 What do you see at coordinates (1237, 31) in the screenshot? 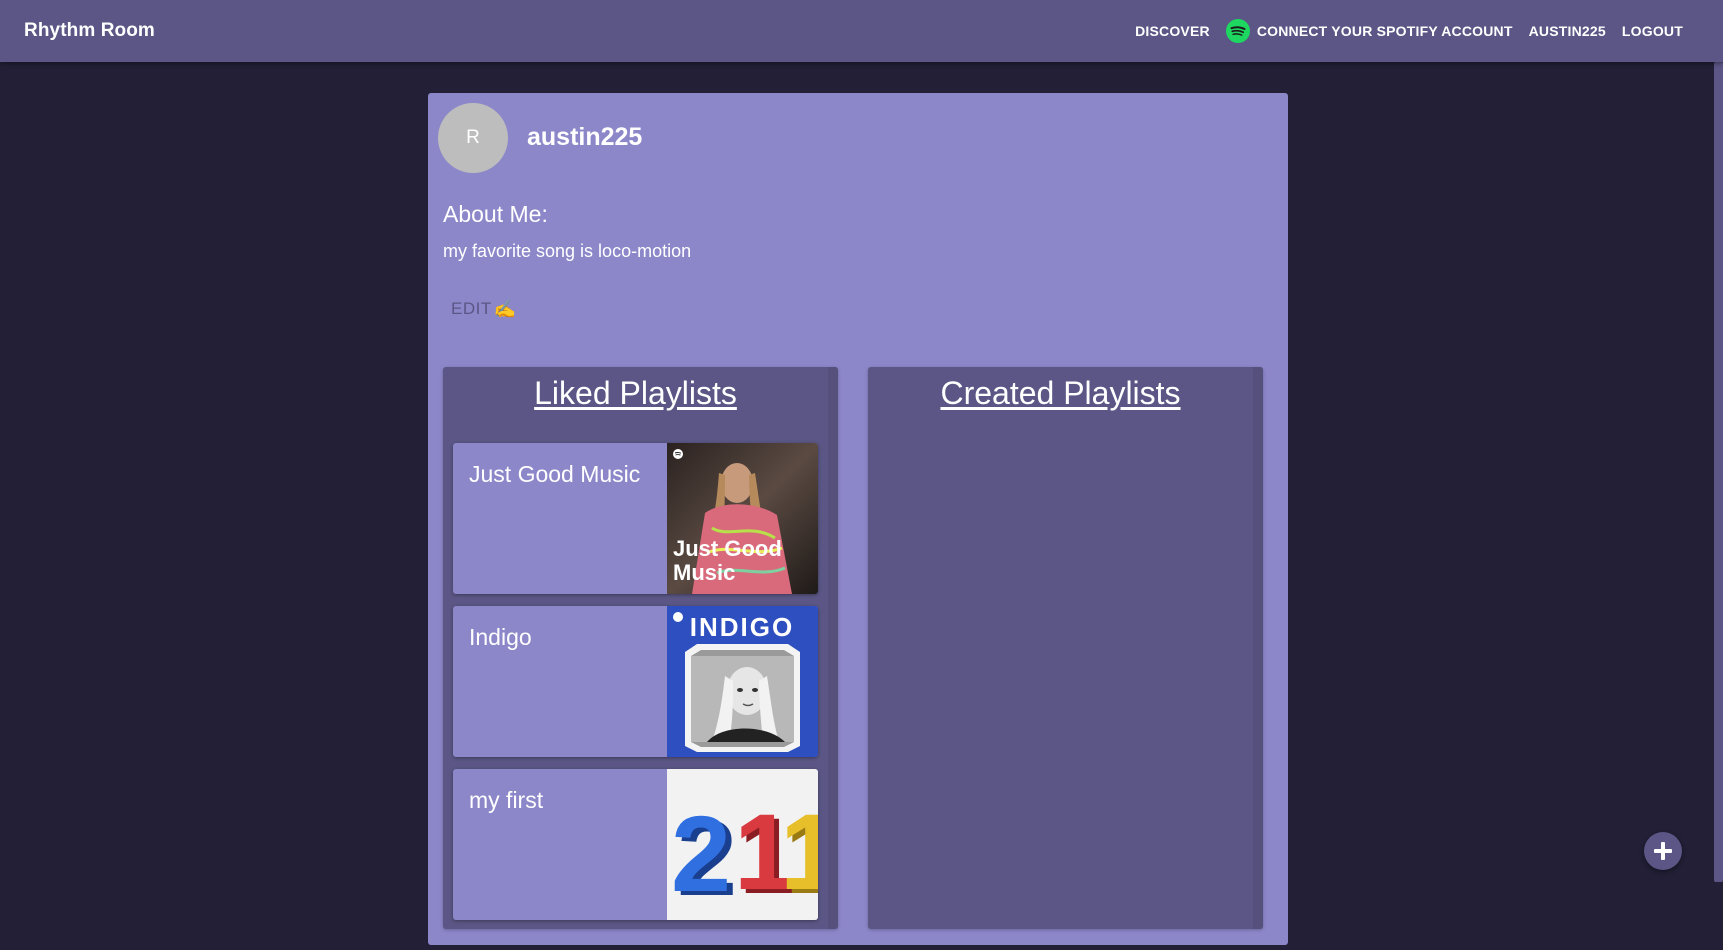
I see `spotify-icon` at bounding box center [1237, 31].